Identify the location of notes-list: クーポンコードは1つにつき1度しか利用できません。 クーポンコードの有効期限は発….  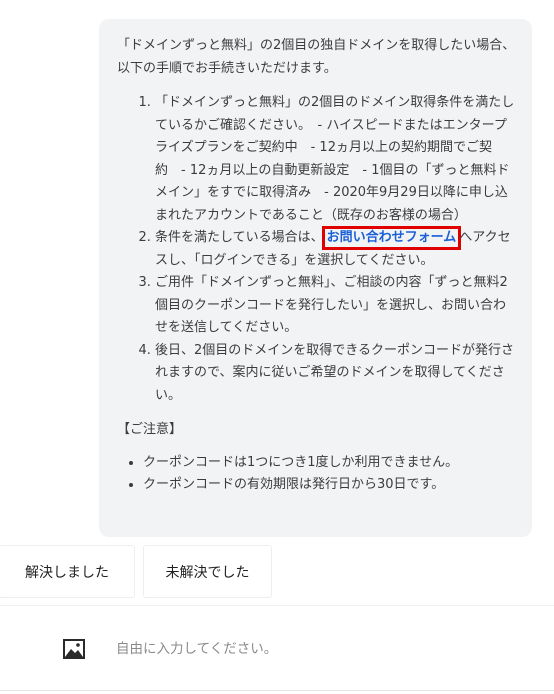
(317, 474).